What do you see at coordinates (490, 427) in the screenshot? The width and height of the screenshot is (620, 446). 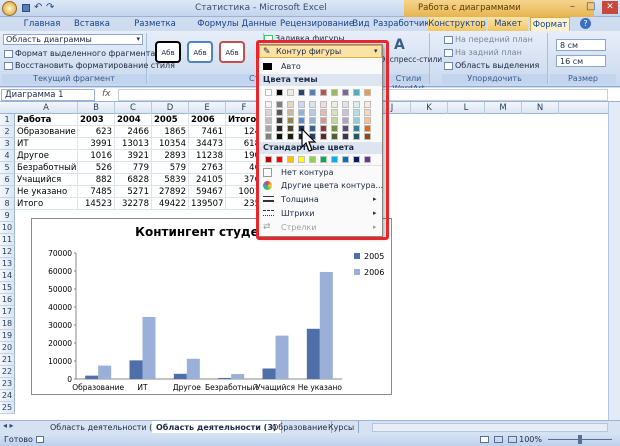 I see `horizontal-scrollbar` at bounding box center [490, 427].